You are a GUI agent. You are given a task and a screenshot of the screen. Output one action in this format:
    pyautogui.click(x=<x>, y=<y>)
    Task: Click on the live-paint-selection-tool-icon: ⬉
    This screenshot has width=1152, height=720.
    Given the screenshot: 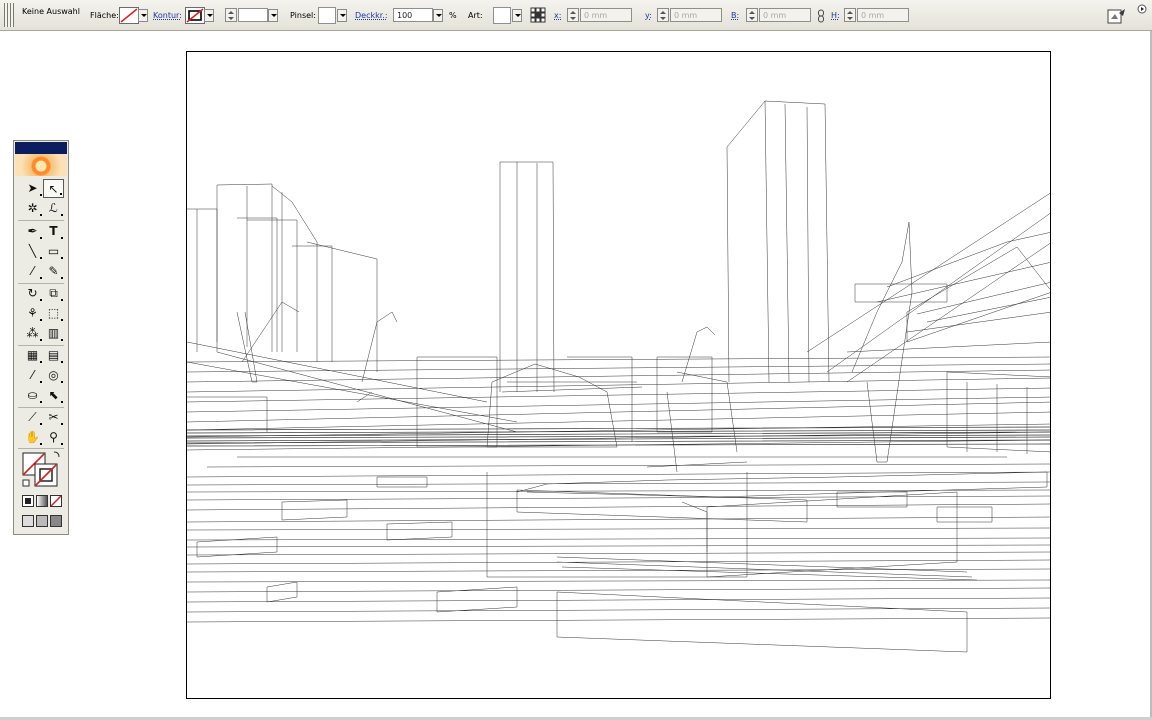 What is the action you would take?
    pyautogui.click(x=53, y=395)
    